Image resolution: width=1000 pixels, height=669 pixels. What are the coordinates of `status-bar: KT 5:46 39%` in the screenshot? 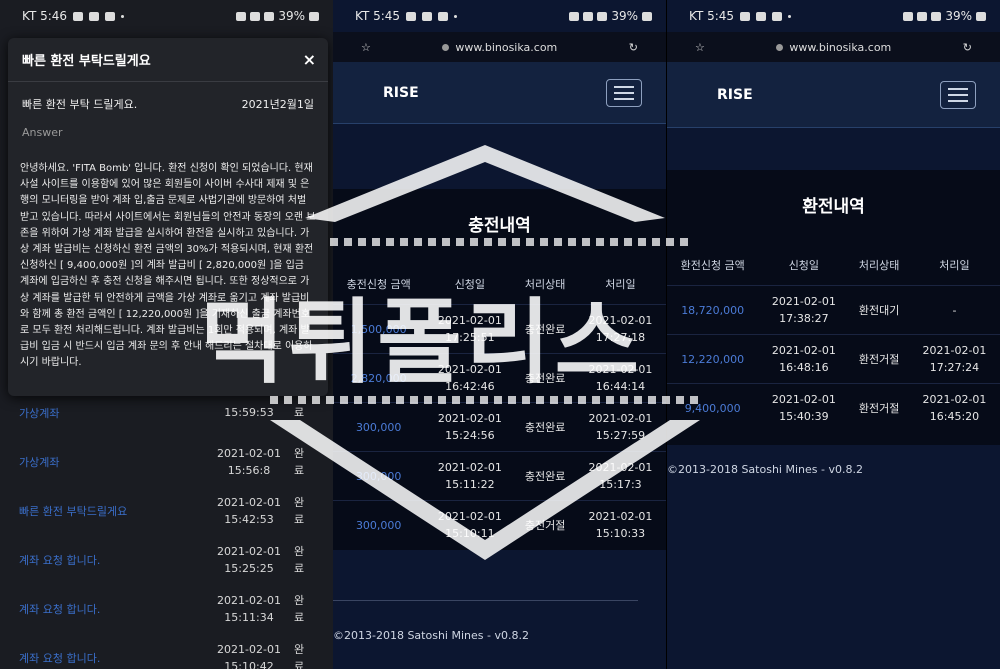 It's located at (166, 16).